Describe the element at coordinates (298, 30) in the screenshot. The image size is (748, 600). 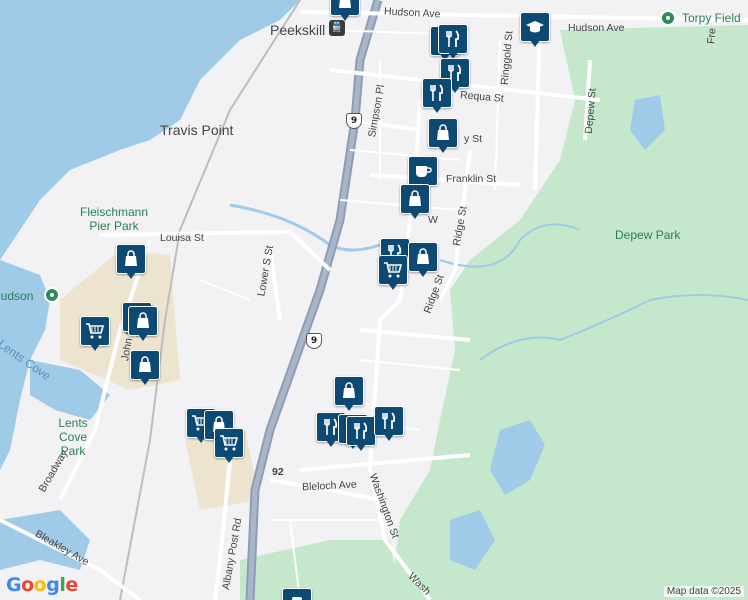
I see `label-peekskill: Peekskill` at that location.